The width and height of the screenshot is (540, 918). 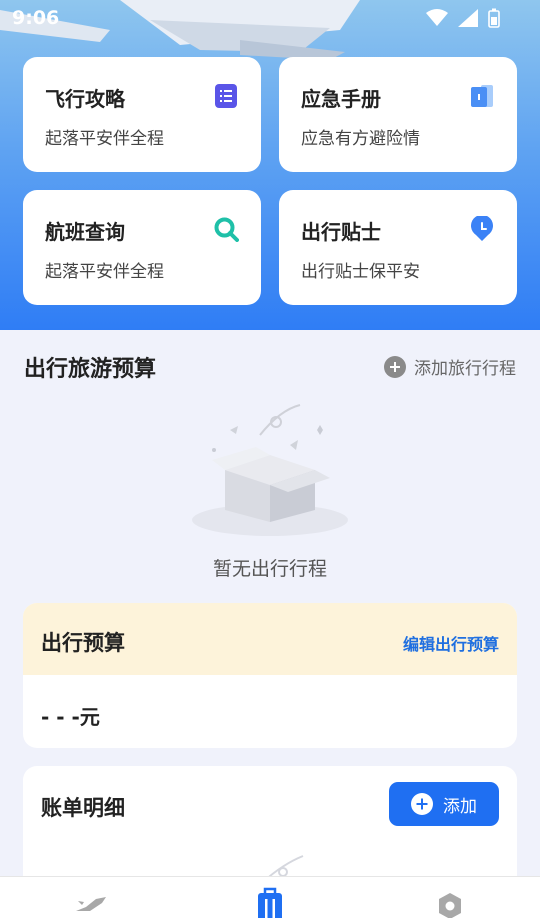 What do you see at coordinates (482, 96) in the screenshot?
I see `book-icon` at bounding box center [482, 96].